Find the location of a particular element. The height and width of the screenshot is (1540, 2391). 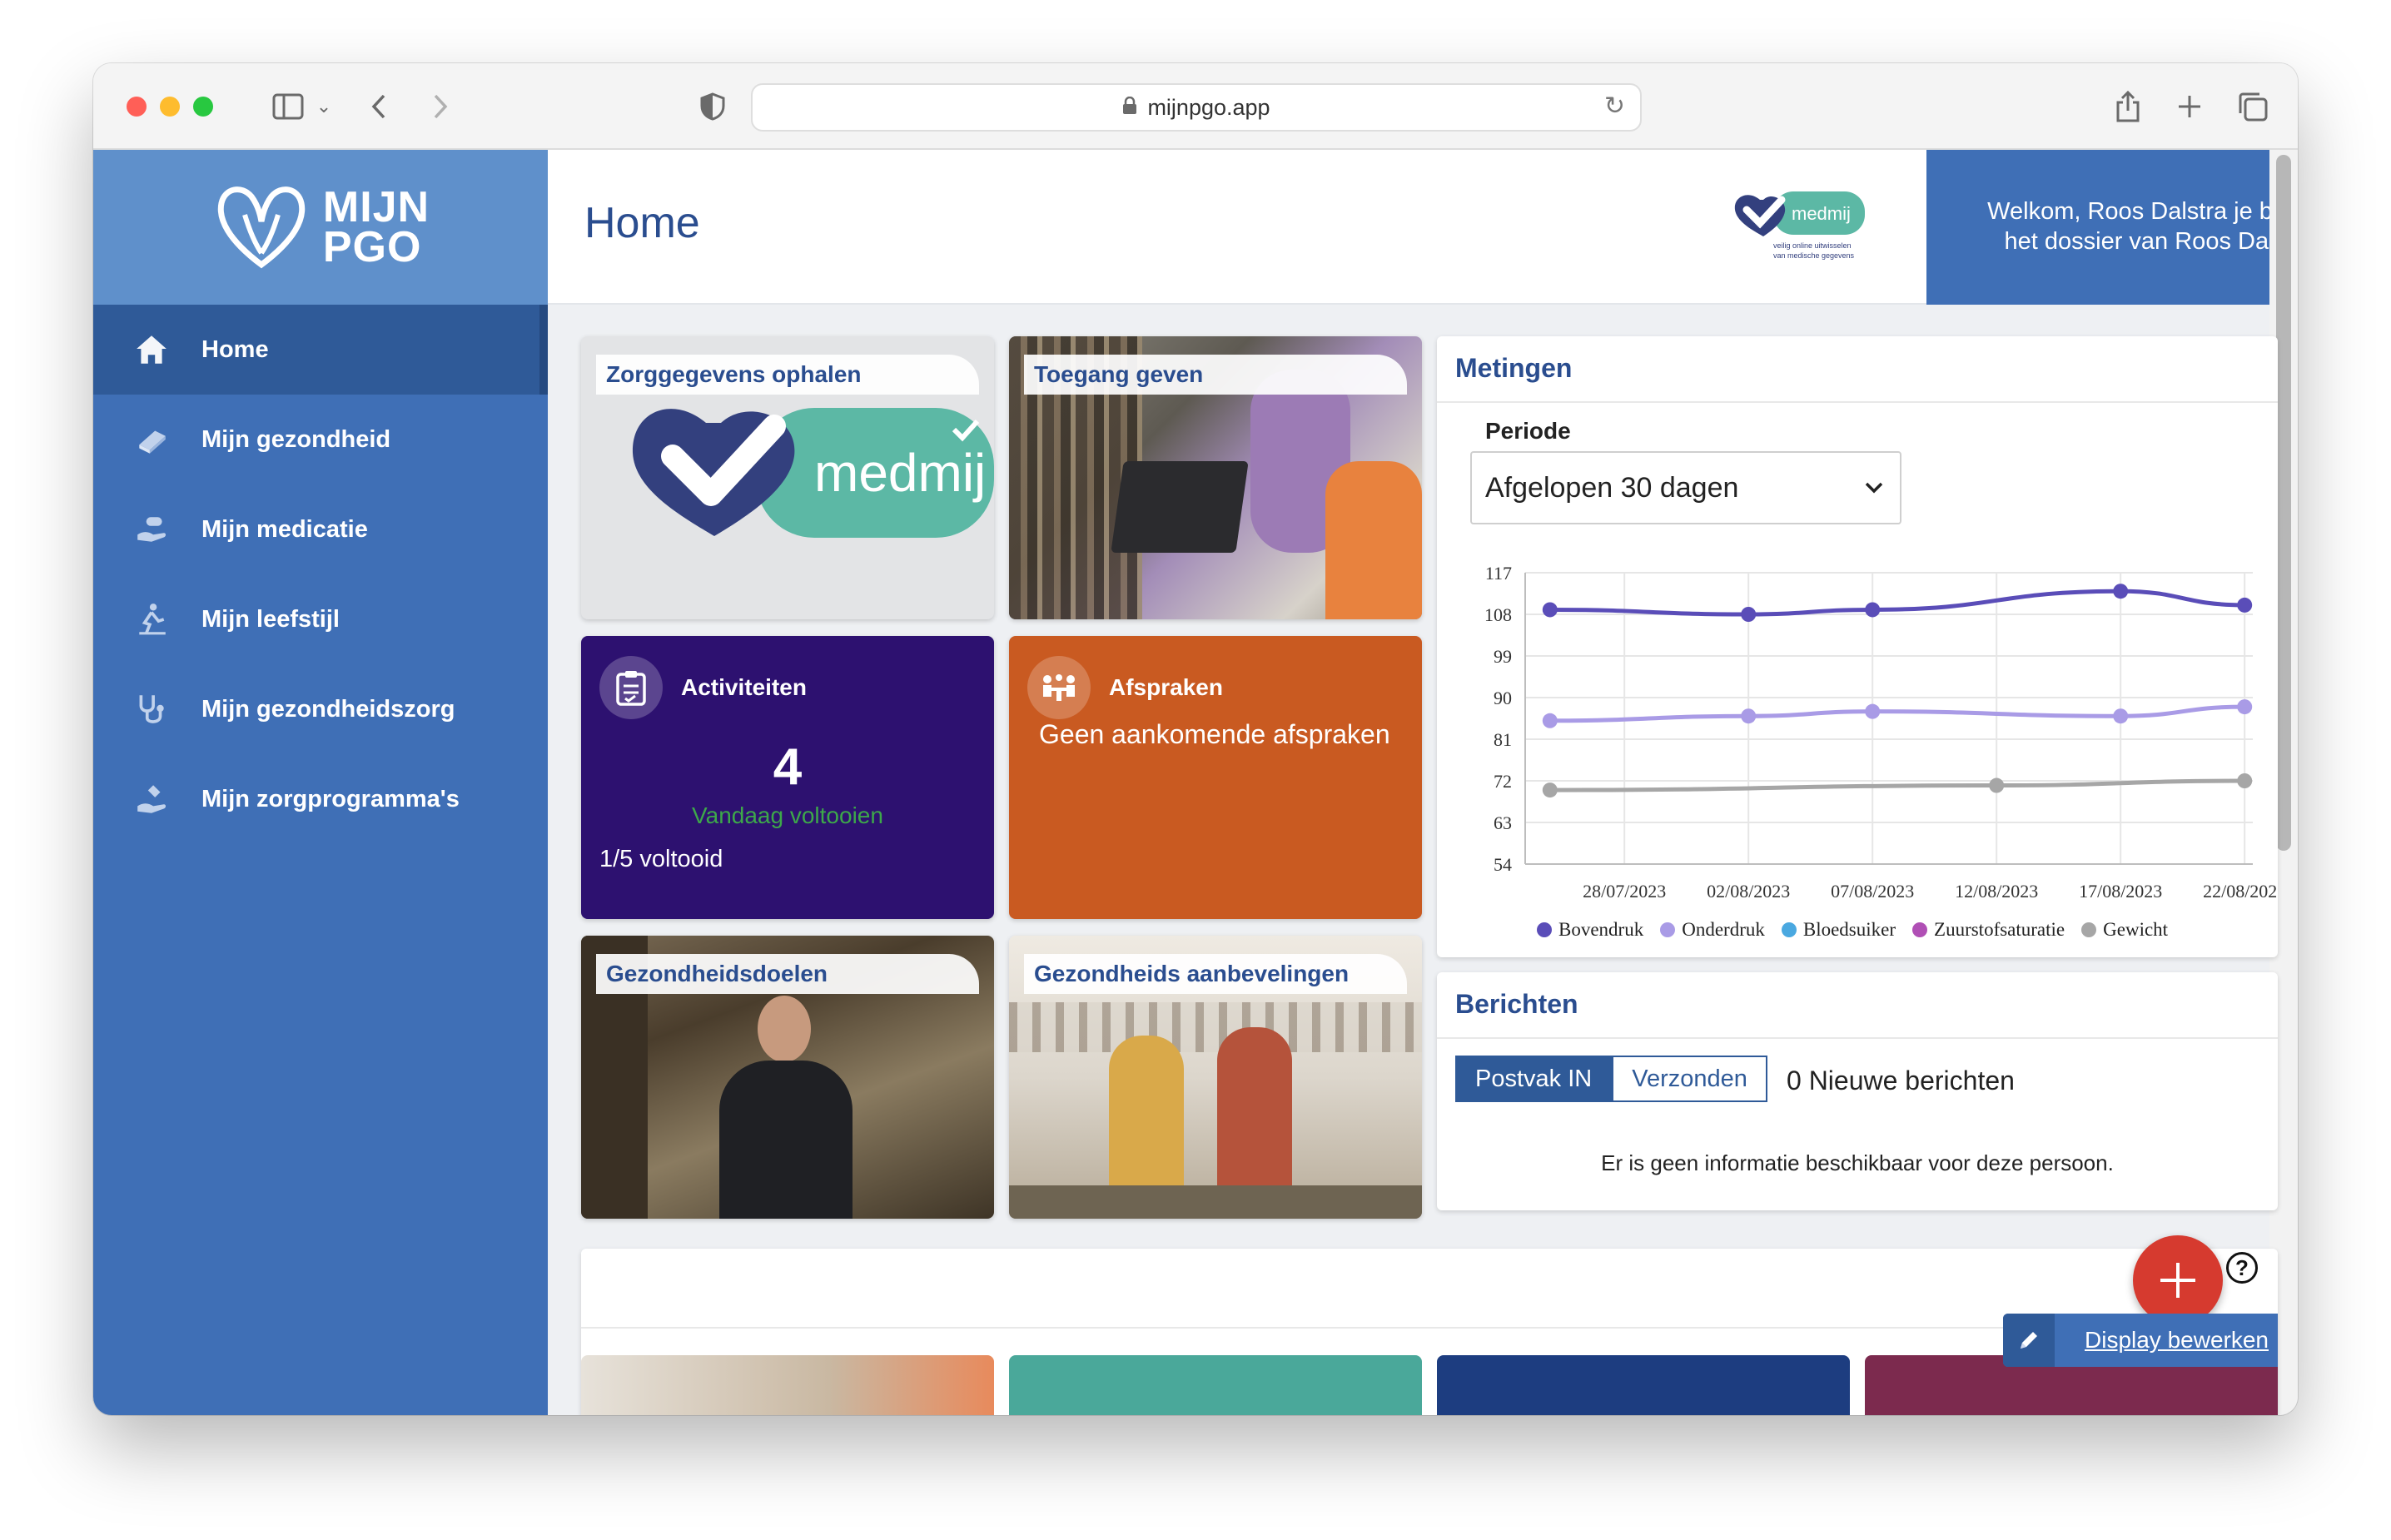

url-text: mijnpgo.app is located at coordinates (1208, 107).